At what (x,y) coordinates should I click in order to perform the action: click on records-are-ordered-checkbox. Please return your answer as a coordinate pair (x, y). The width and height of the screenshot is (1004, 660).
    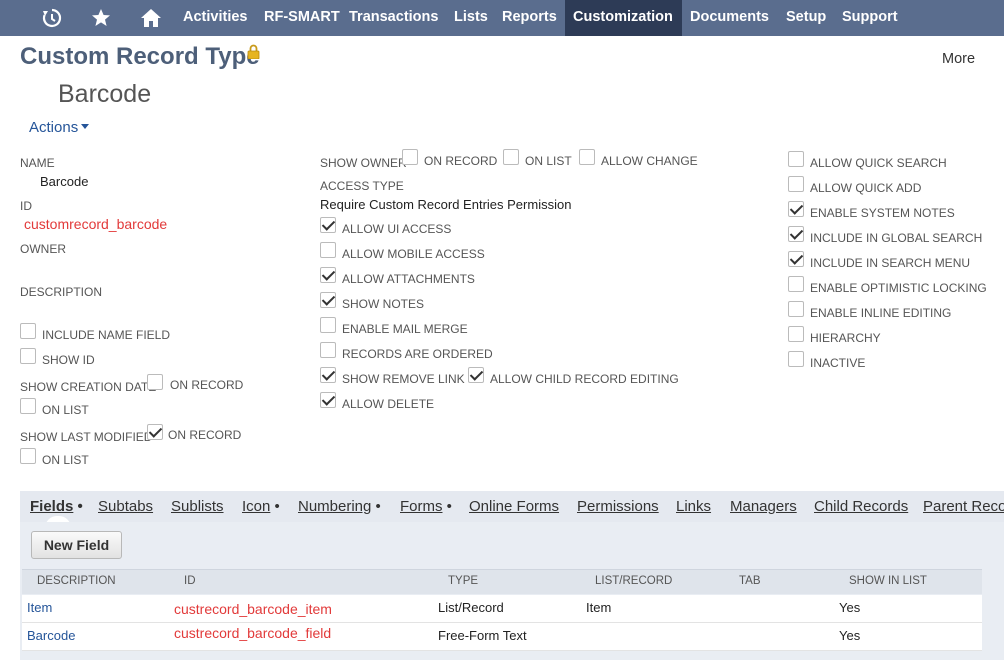
    Looking at the image, I should click on (328, 350).